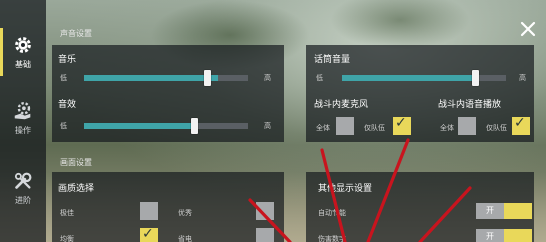 The image size is (546, 242). What do you see at coordinates (67, 238) in the screenshot?
I see `quality-option-label: 均衡` at bounding box center [67, 238].